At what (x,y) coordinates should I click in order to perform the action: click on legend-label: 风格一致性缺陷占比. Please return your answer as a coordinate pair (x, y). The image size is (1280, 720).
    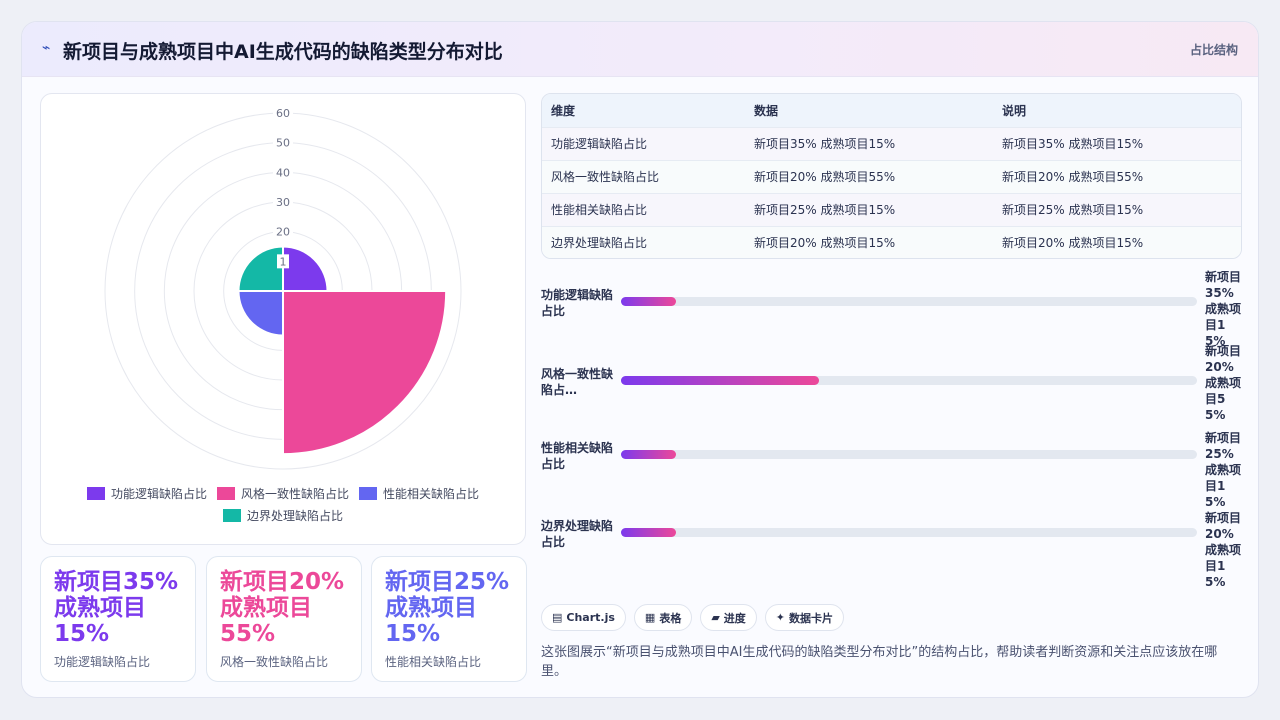
    Looking at the image, I should click on (294, 493).